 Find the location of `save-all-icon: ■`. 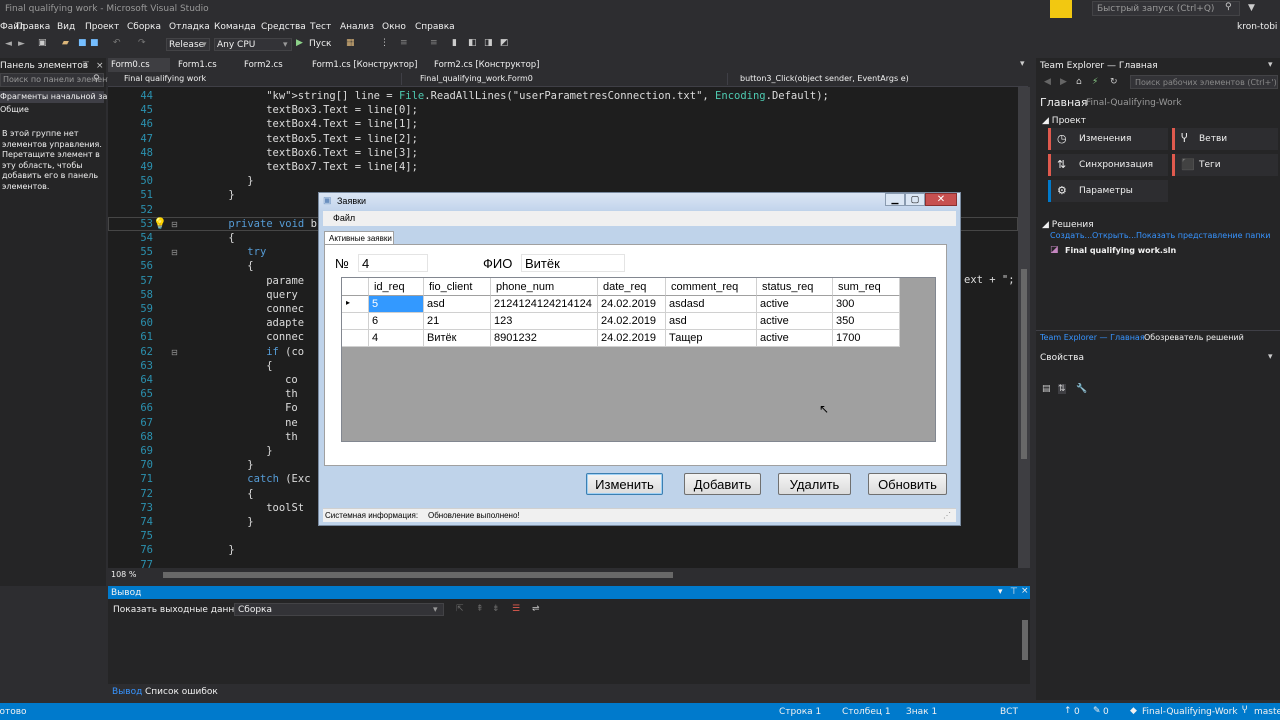

save-all-icon: ■ is located at coordinates (94, 43).